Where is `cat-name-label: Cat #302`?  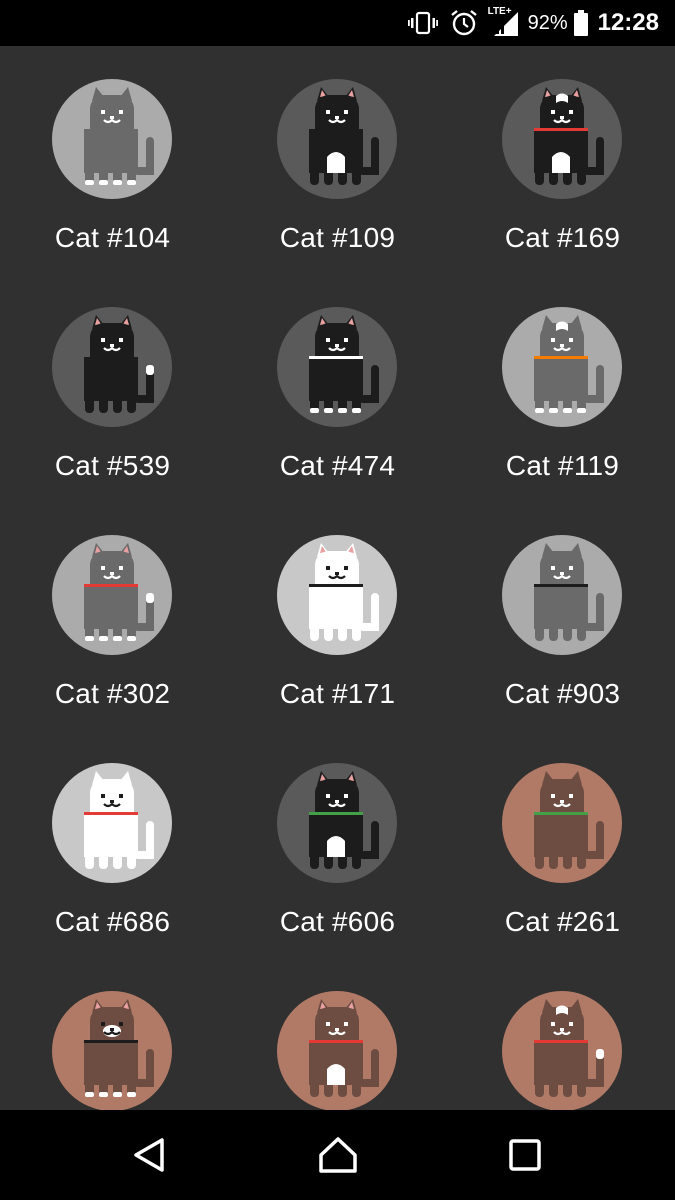 cat-name-label: Cat #302 is located at coordinates (112, 693).